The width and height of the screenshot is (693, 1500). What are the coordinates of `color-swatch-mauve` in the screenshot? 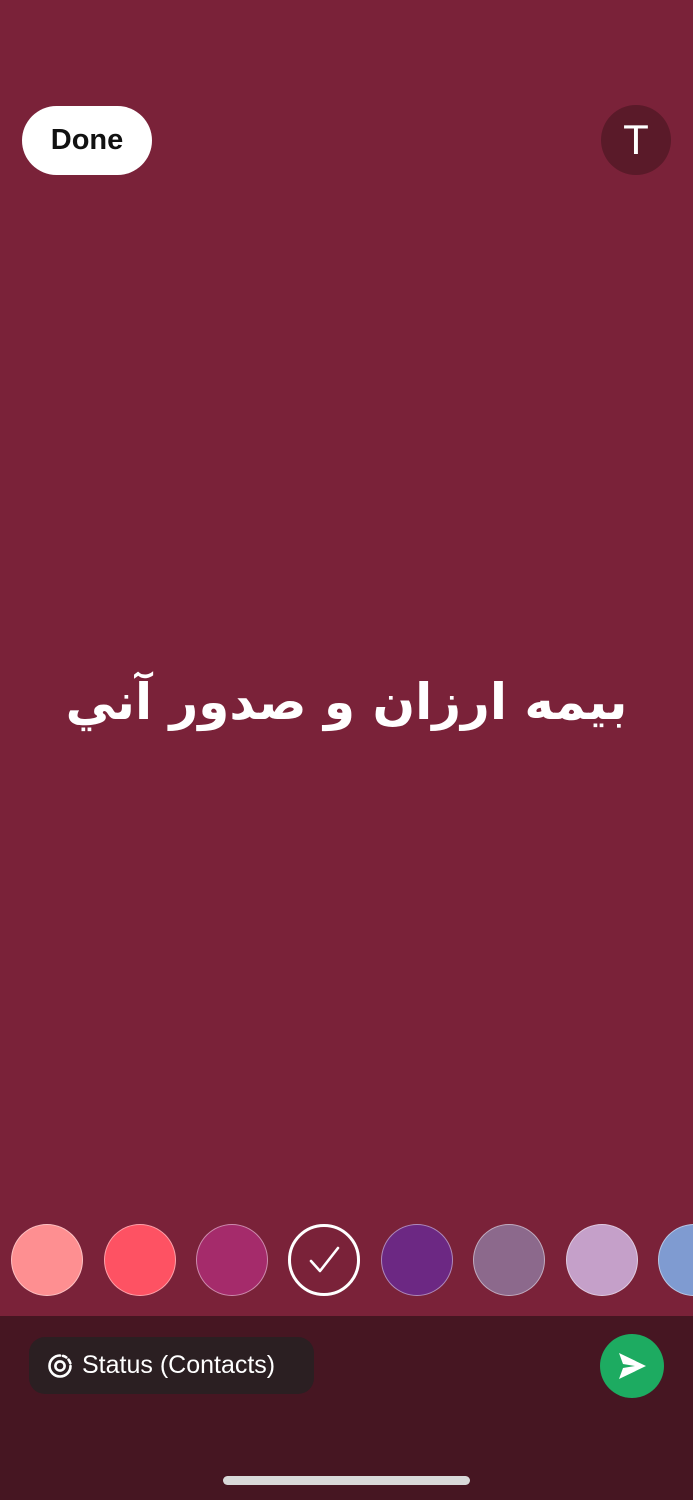 It's located at (509, 1260).